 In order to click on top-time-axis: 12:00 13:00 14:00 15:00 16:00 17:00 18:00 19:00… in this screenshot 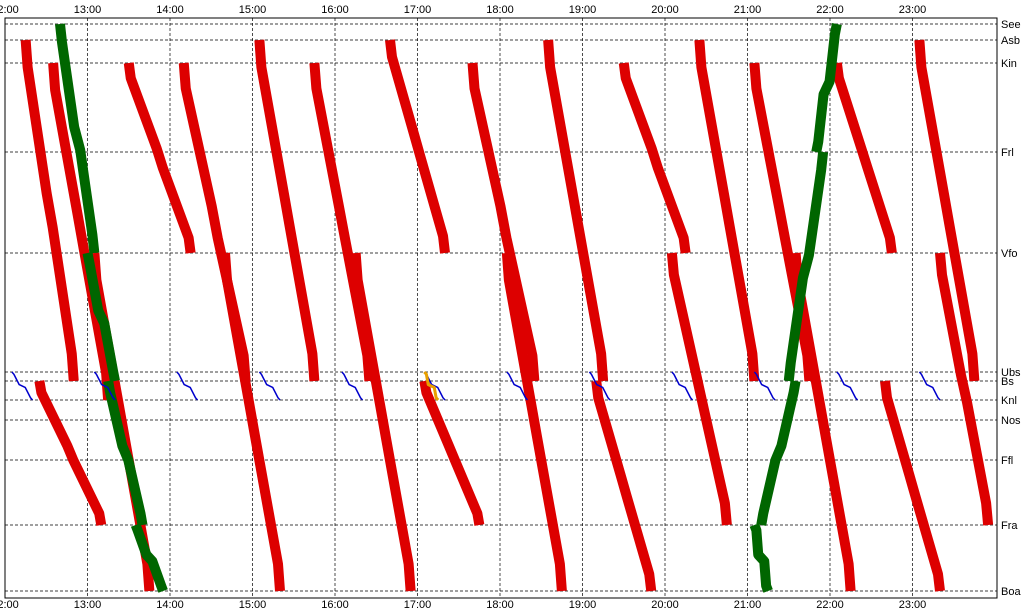, I will do `click(463, 10)`.